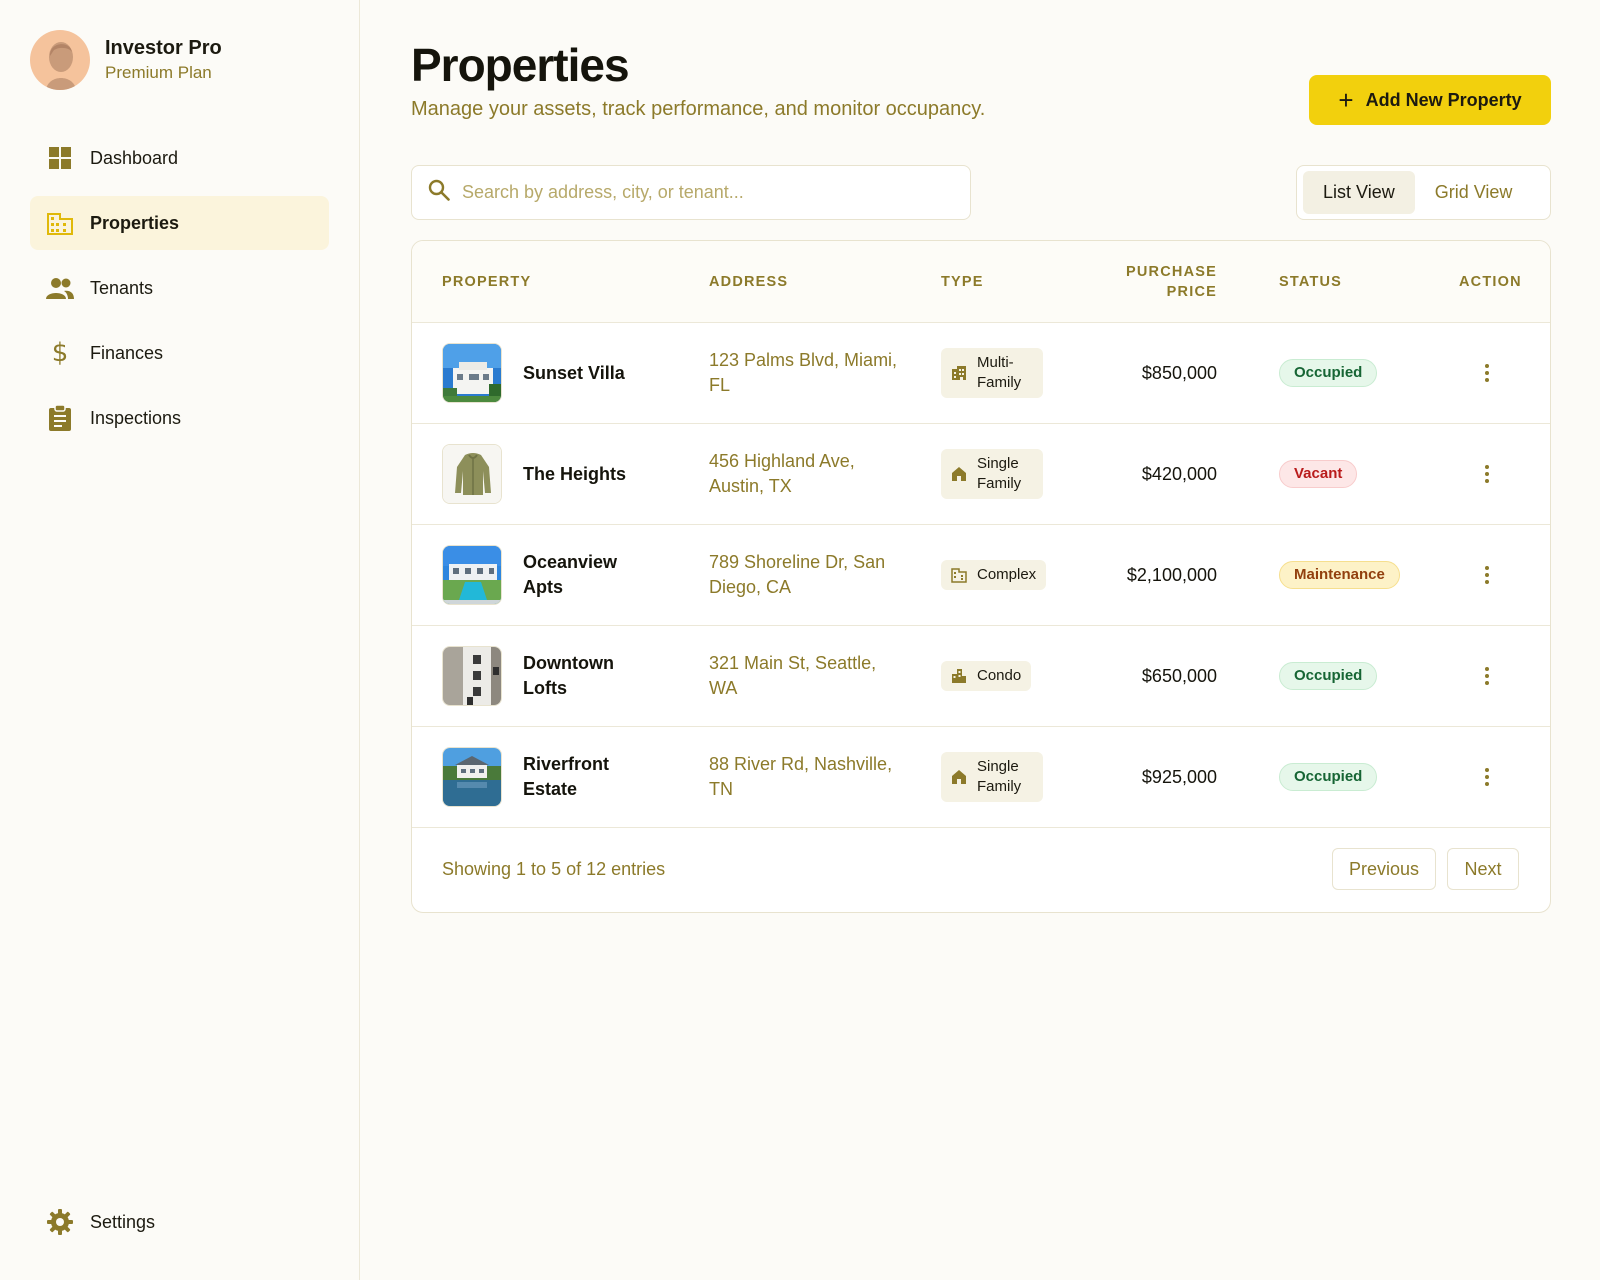 The image size is (1600, 1280). I want to click on search-bar, so click(691, 192).